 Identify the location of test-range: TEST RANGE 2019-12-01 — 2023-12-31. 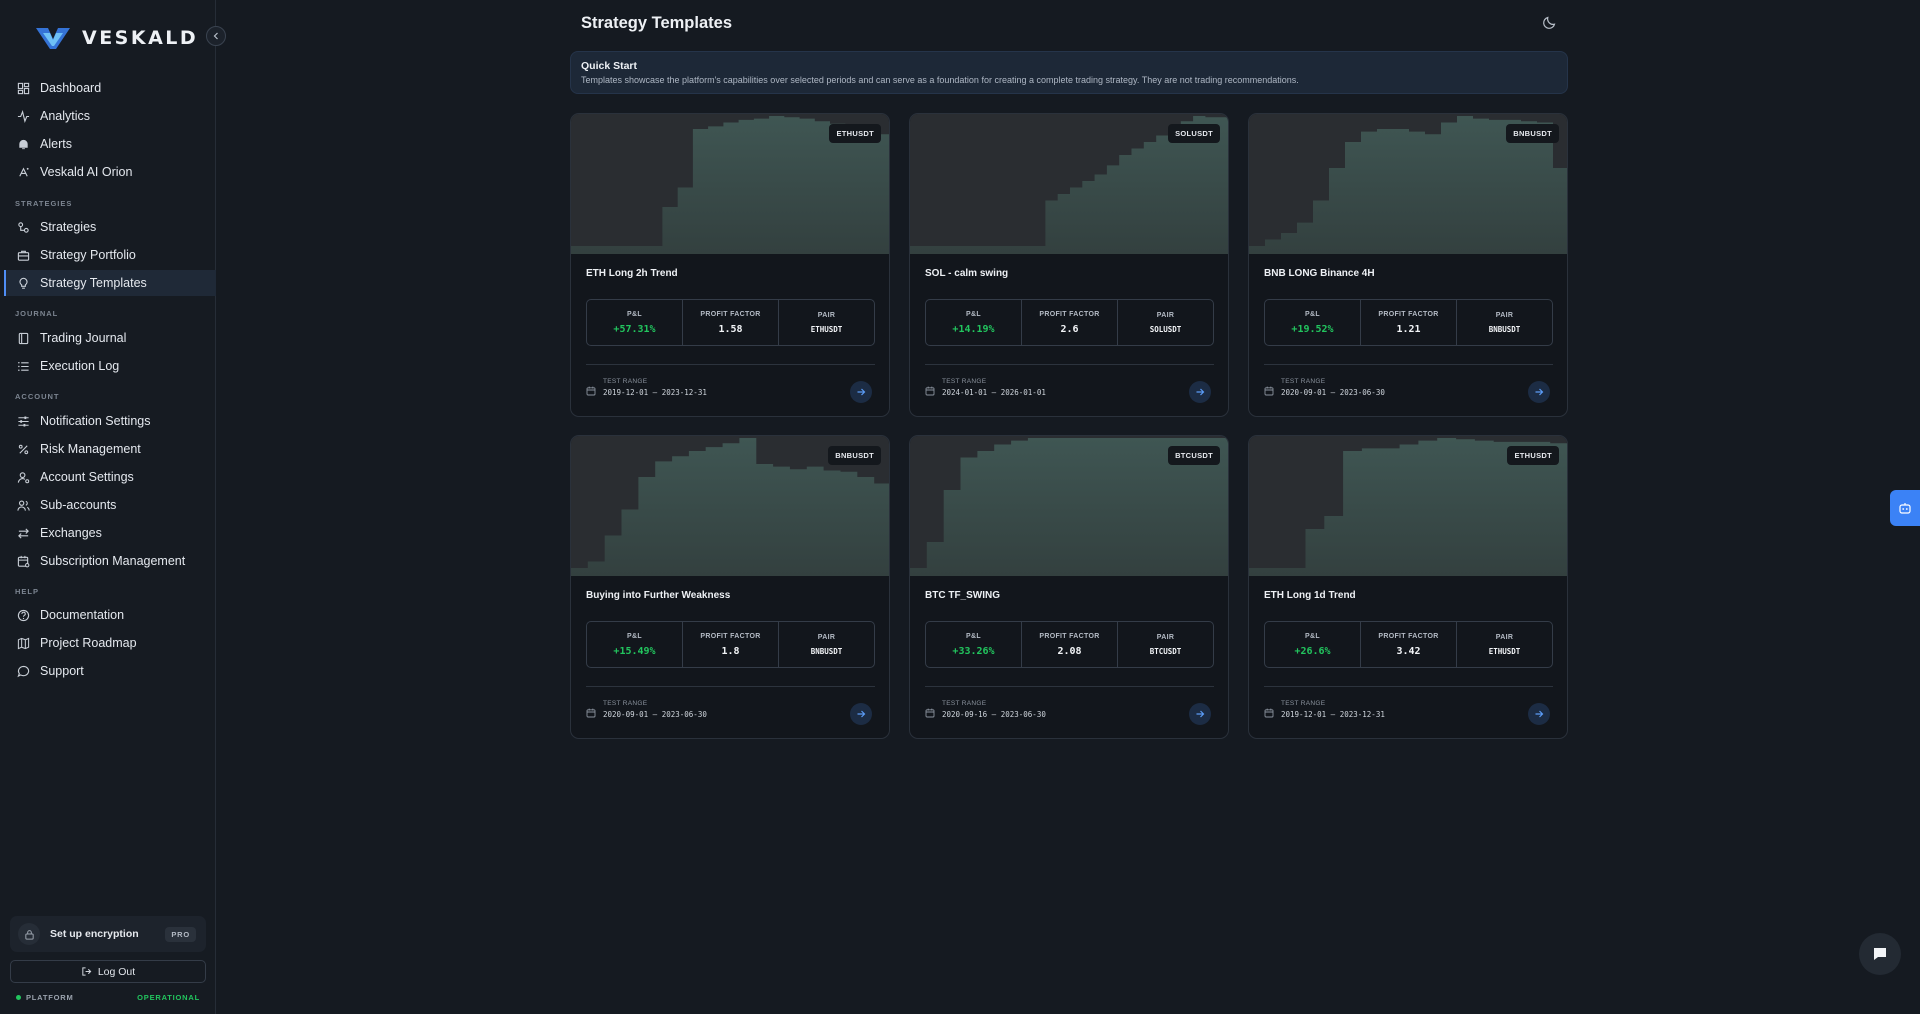
(646, 387).